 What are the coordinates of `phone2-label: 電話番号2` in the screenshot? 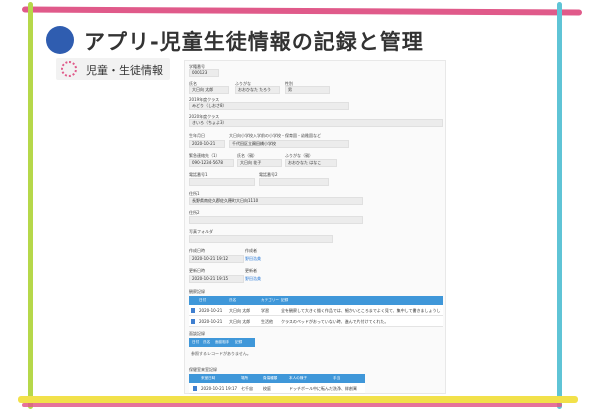 It's located at (268, 174).